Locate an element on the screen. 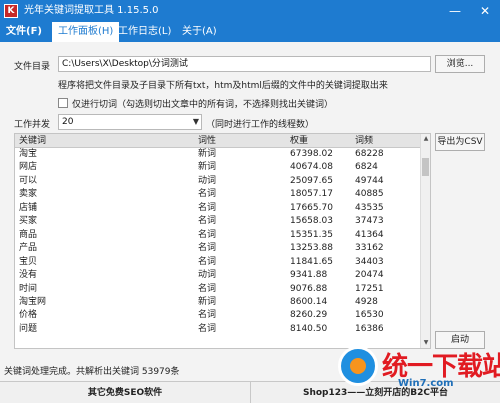 The image size is (500, 403). cell-weight: 40674.08 is located at coordinates (311, 167).